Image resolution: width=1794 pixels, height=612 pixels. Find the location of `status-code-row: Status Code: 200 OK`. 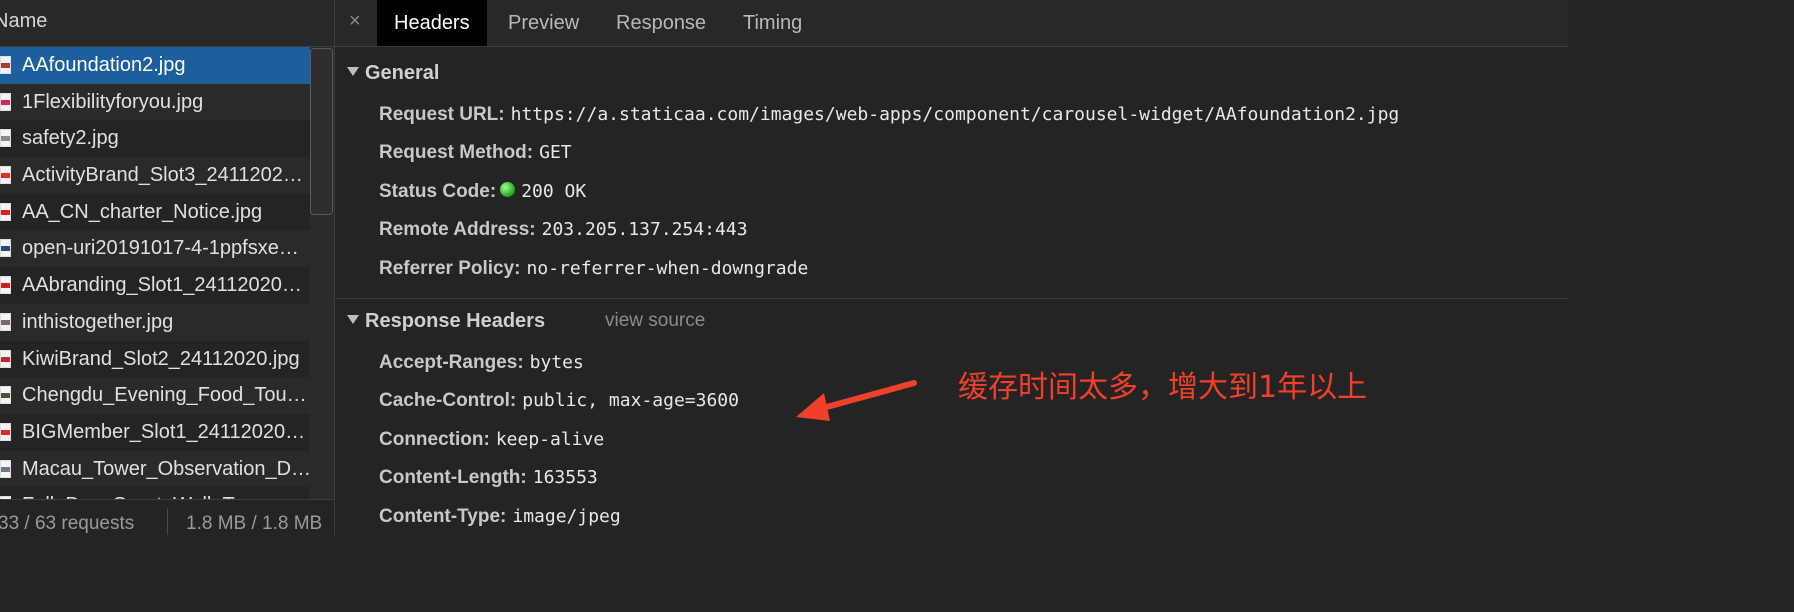

status-code-row: Status Code: 200 OK is located at coordinates (482, 192).